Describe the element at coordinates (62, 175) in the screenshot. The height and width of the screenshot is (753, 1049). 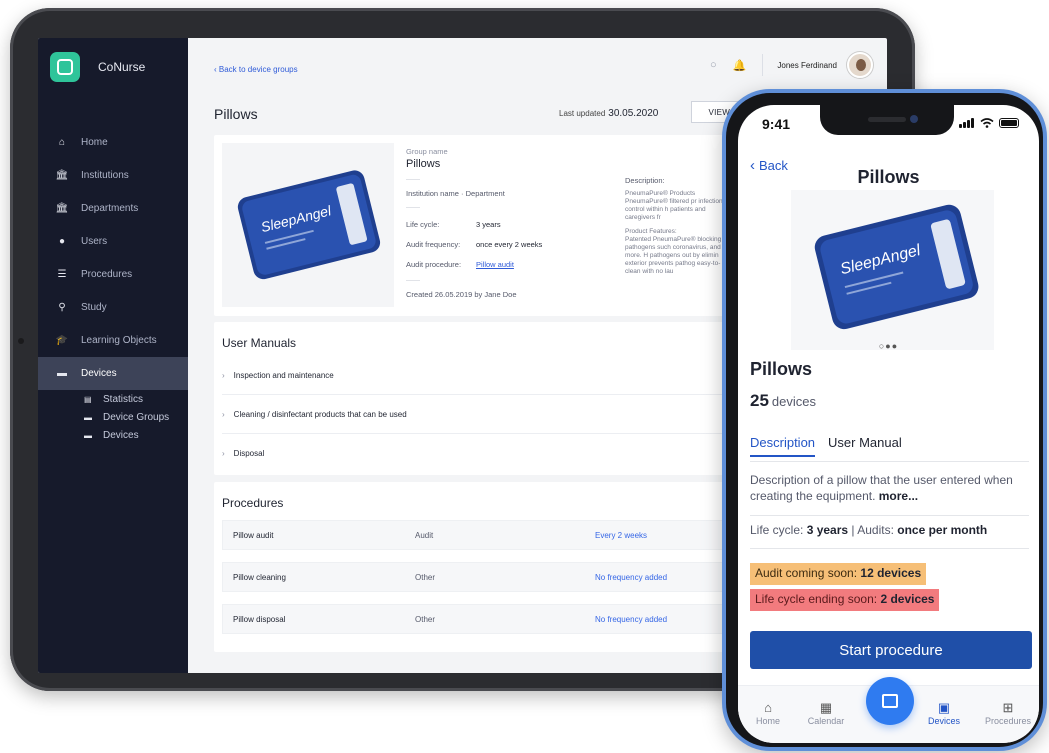
I see `institution-icon: 🏛` at that location.